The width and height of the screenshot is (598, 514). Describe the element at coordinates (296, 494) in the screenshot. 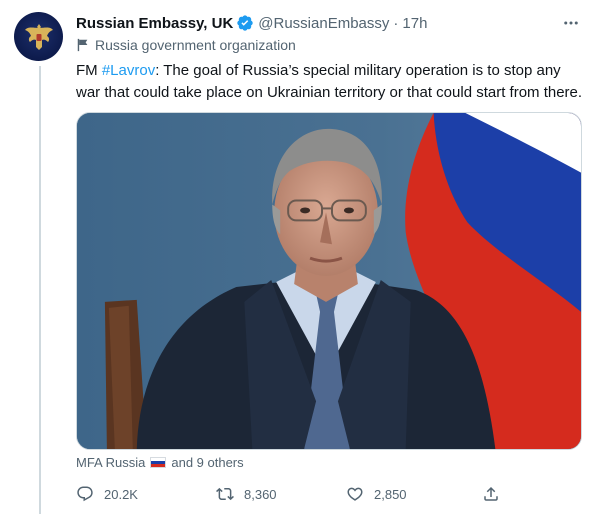

I see `tweet-actions: 20.2K 8,360 2,850` at that location.